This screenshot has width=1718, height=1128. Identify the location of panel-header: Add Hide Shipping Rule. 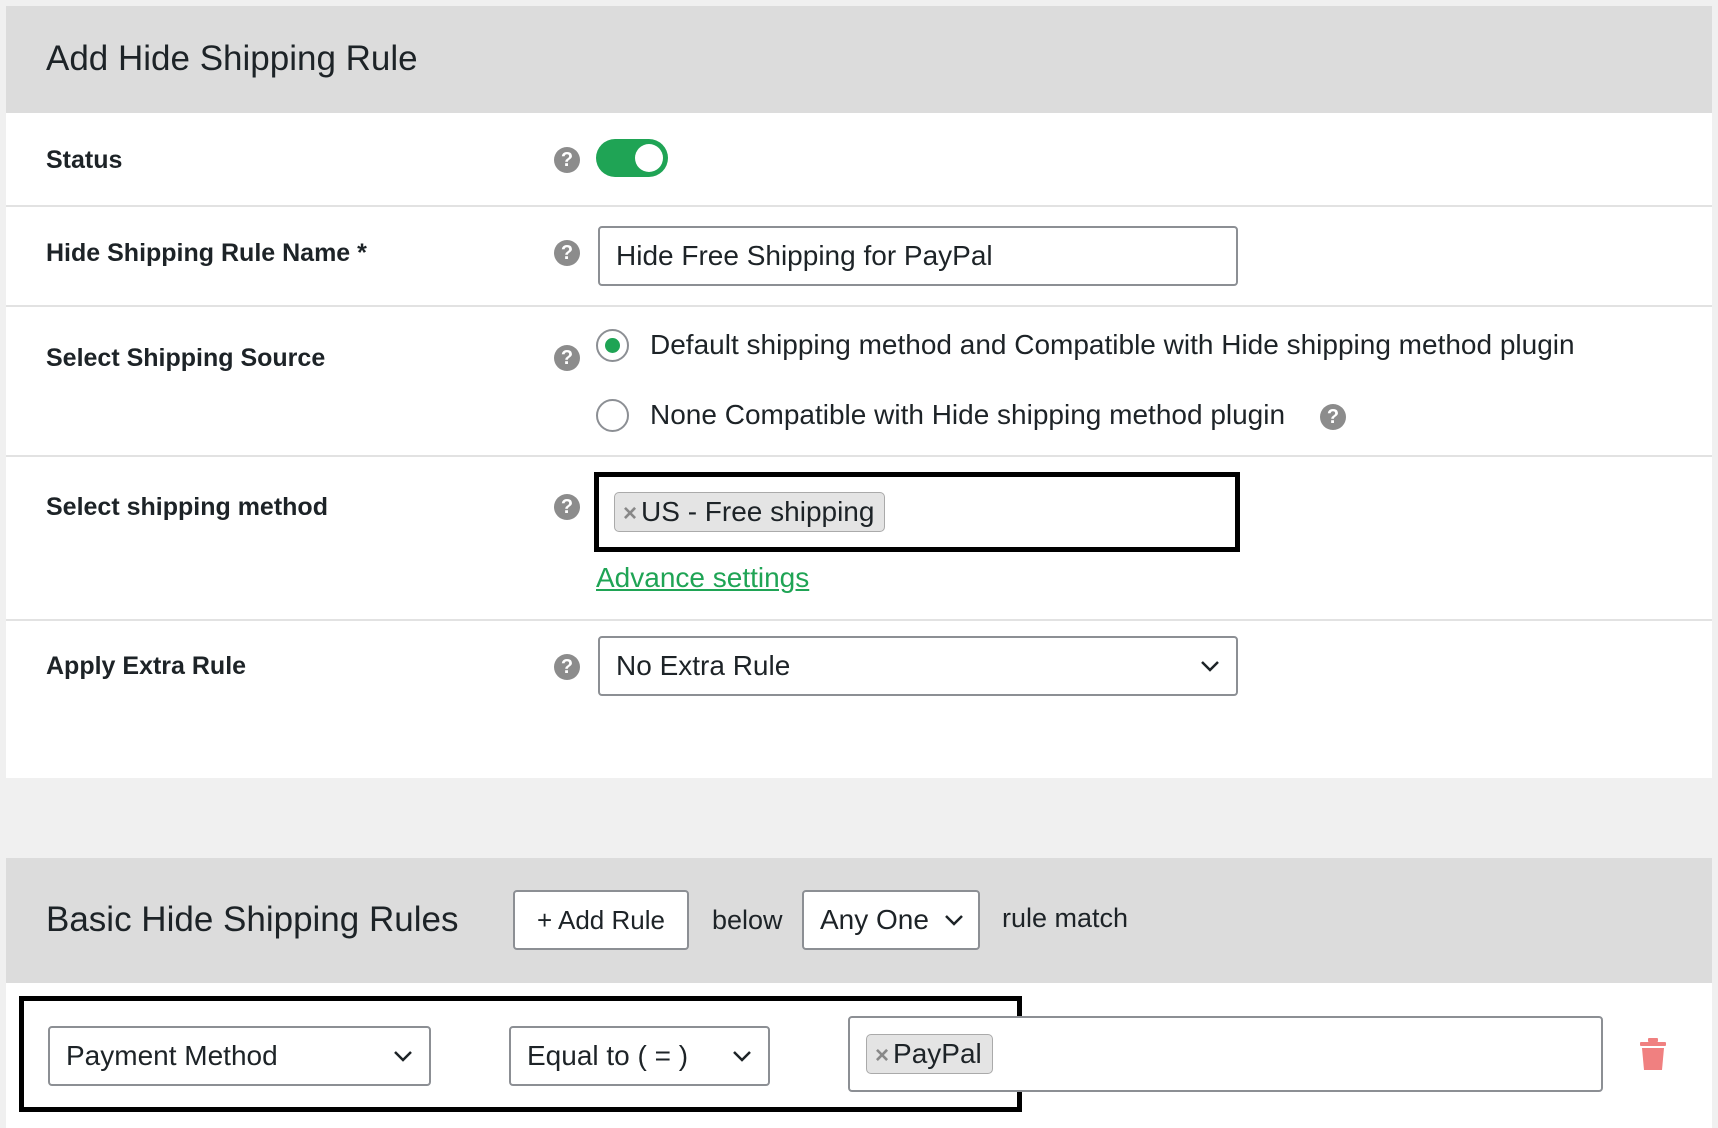
(859, 59).